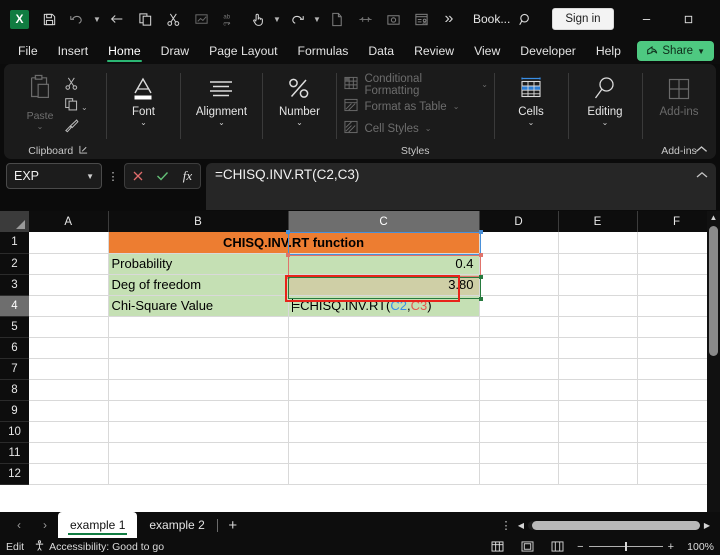 This screenshot has width=720, height=555. Describe the element at coordinates (677, 348) in the screenshot. I see `cell-f6` at that location.